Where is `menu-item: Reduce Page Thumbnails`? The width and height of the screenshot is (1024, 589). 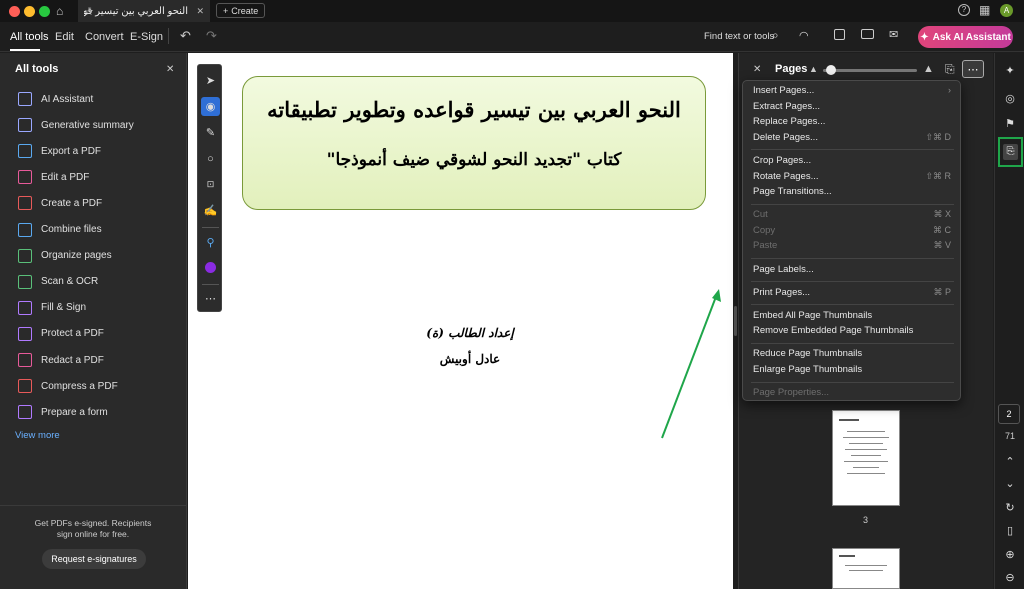 menu-item: Reduce Page Thumbnails is located at coordinates (852, 353).